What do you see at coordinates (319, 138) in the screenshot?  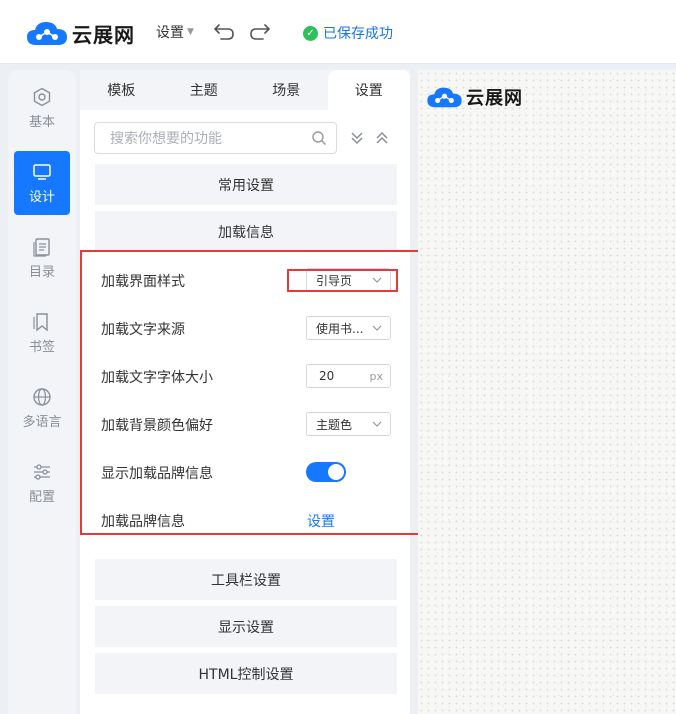 I see `search-icon` at bounding box center [319, 138].